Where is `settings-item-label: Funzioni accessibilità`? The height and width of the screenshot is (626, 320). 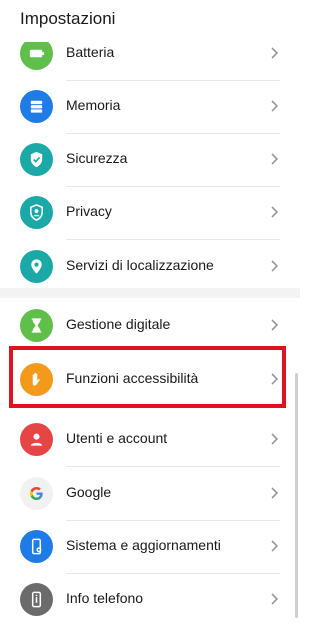
settings-item-label: Funzioni accessibilità is located at coordinates (132, 378).